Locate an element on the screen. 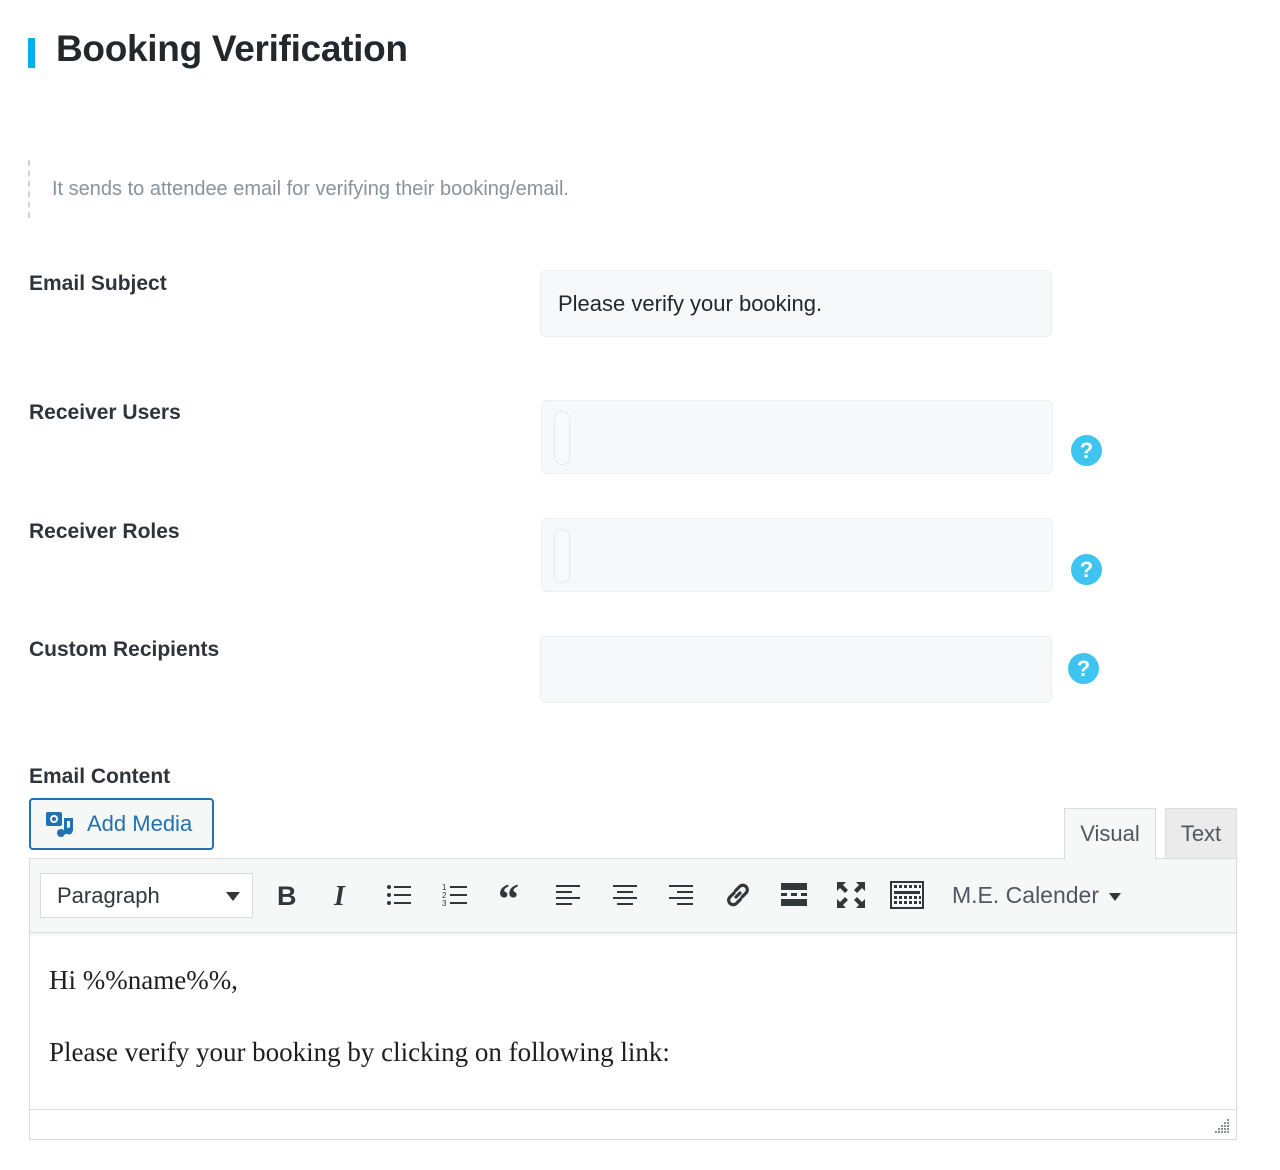  italic-icon: I is located at coordinates (339, 895).